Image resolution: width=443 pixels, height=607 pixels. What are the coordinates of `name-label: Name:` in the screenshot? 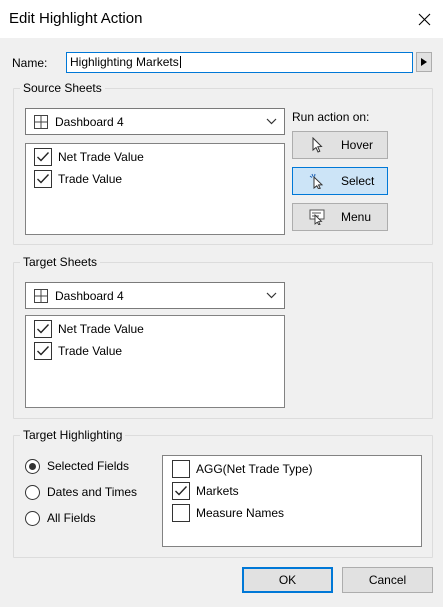 It's located at (30, 63).